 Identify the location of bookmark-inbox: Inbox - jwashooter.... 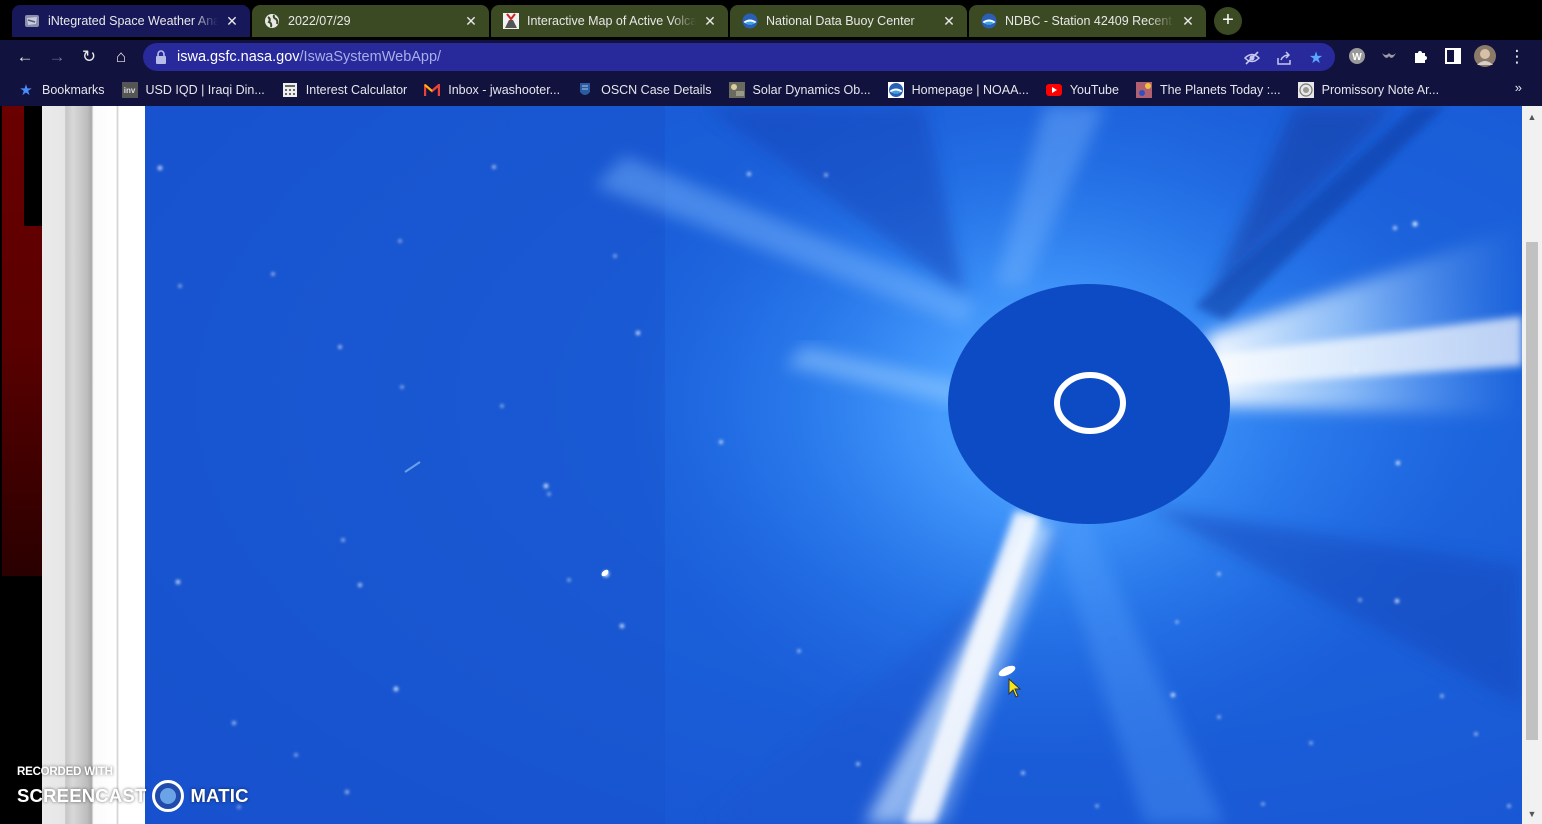
(492, 90).